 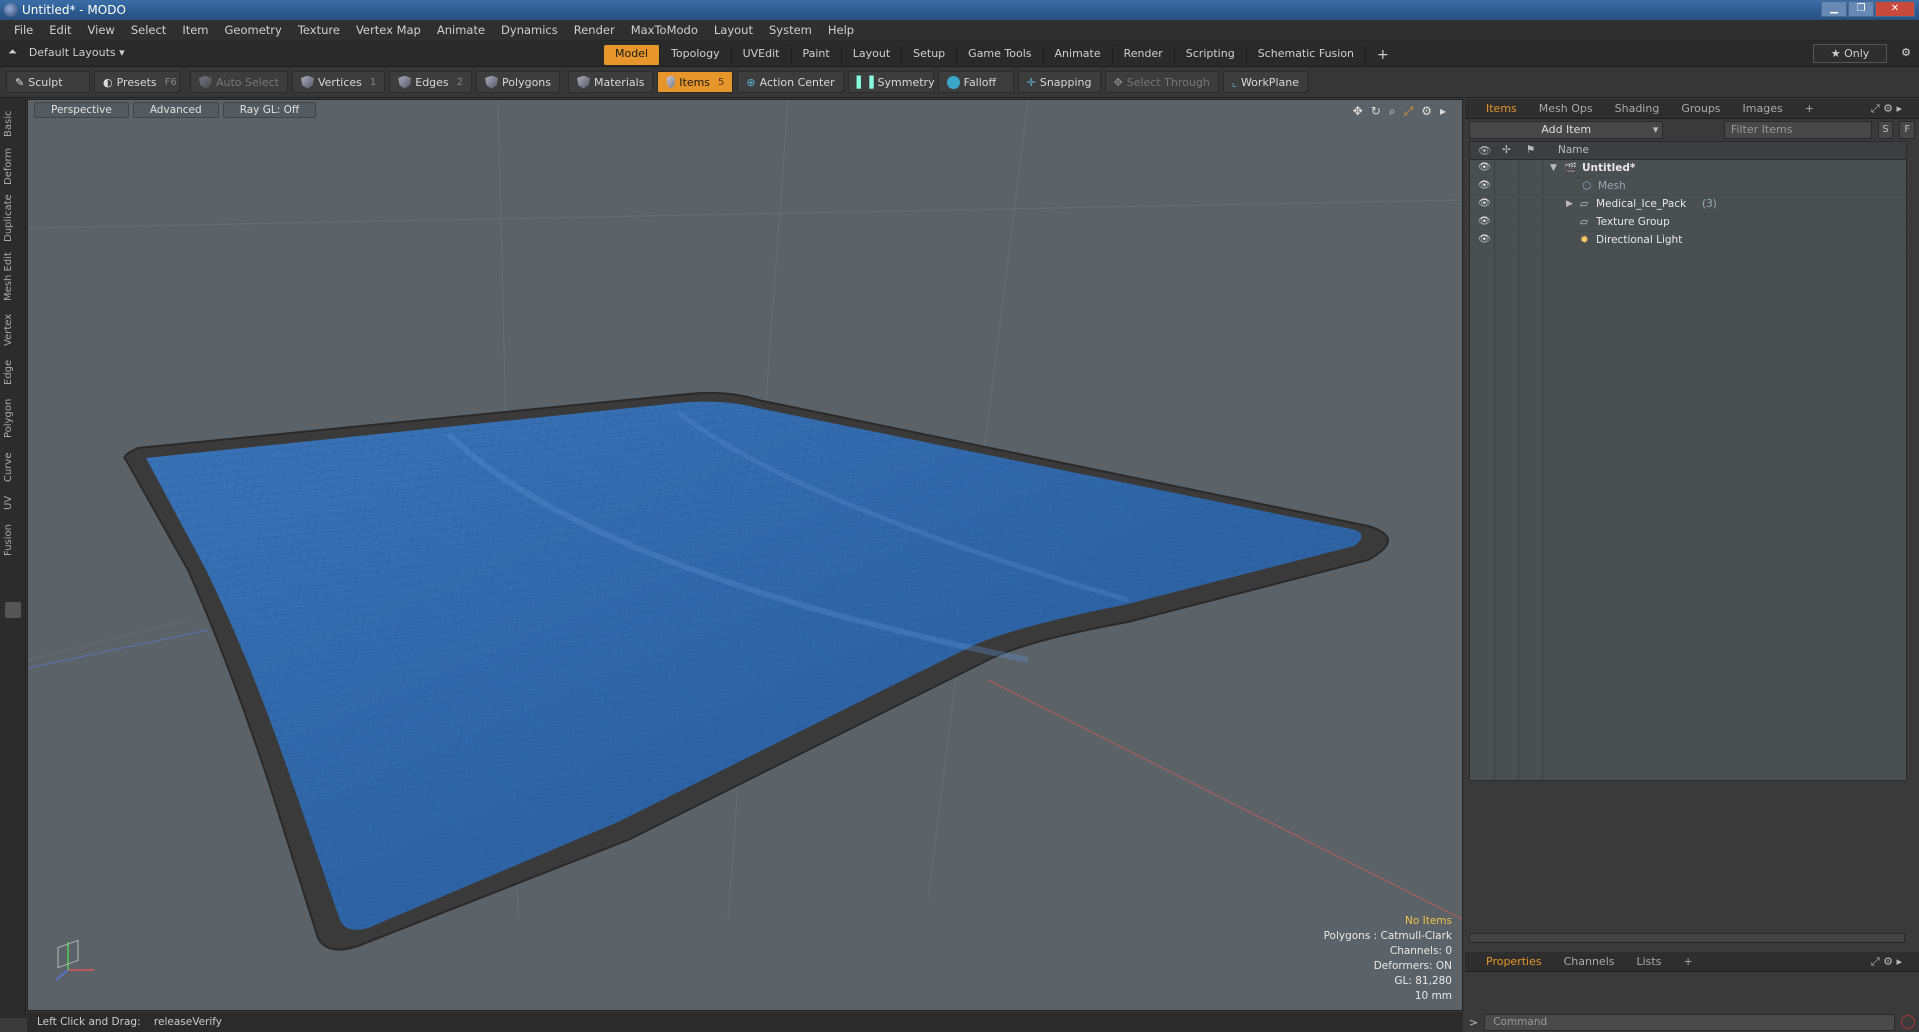 I want to click on tab-fusion: Fusion, so click(x=13, y=540).